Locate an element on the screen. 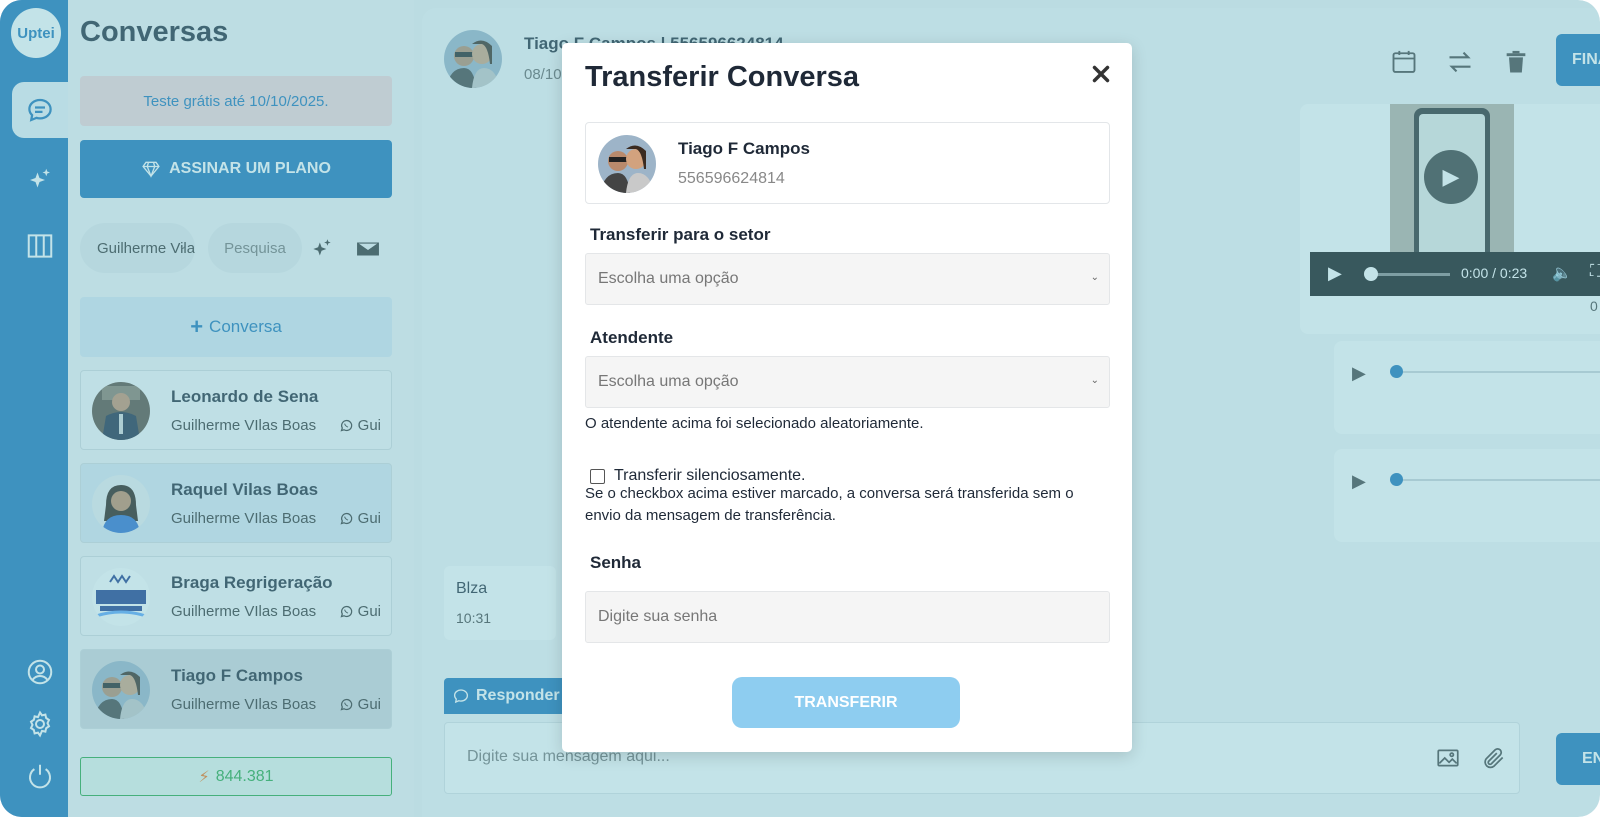  sector-select: Escolha uma opção ⌄ is located at coordinates (847, 279).